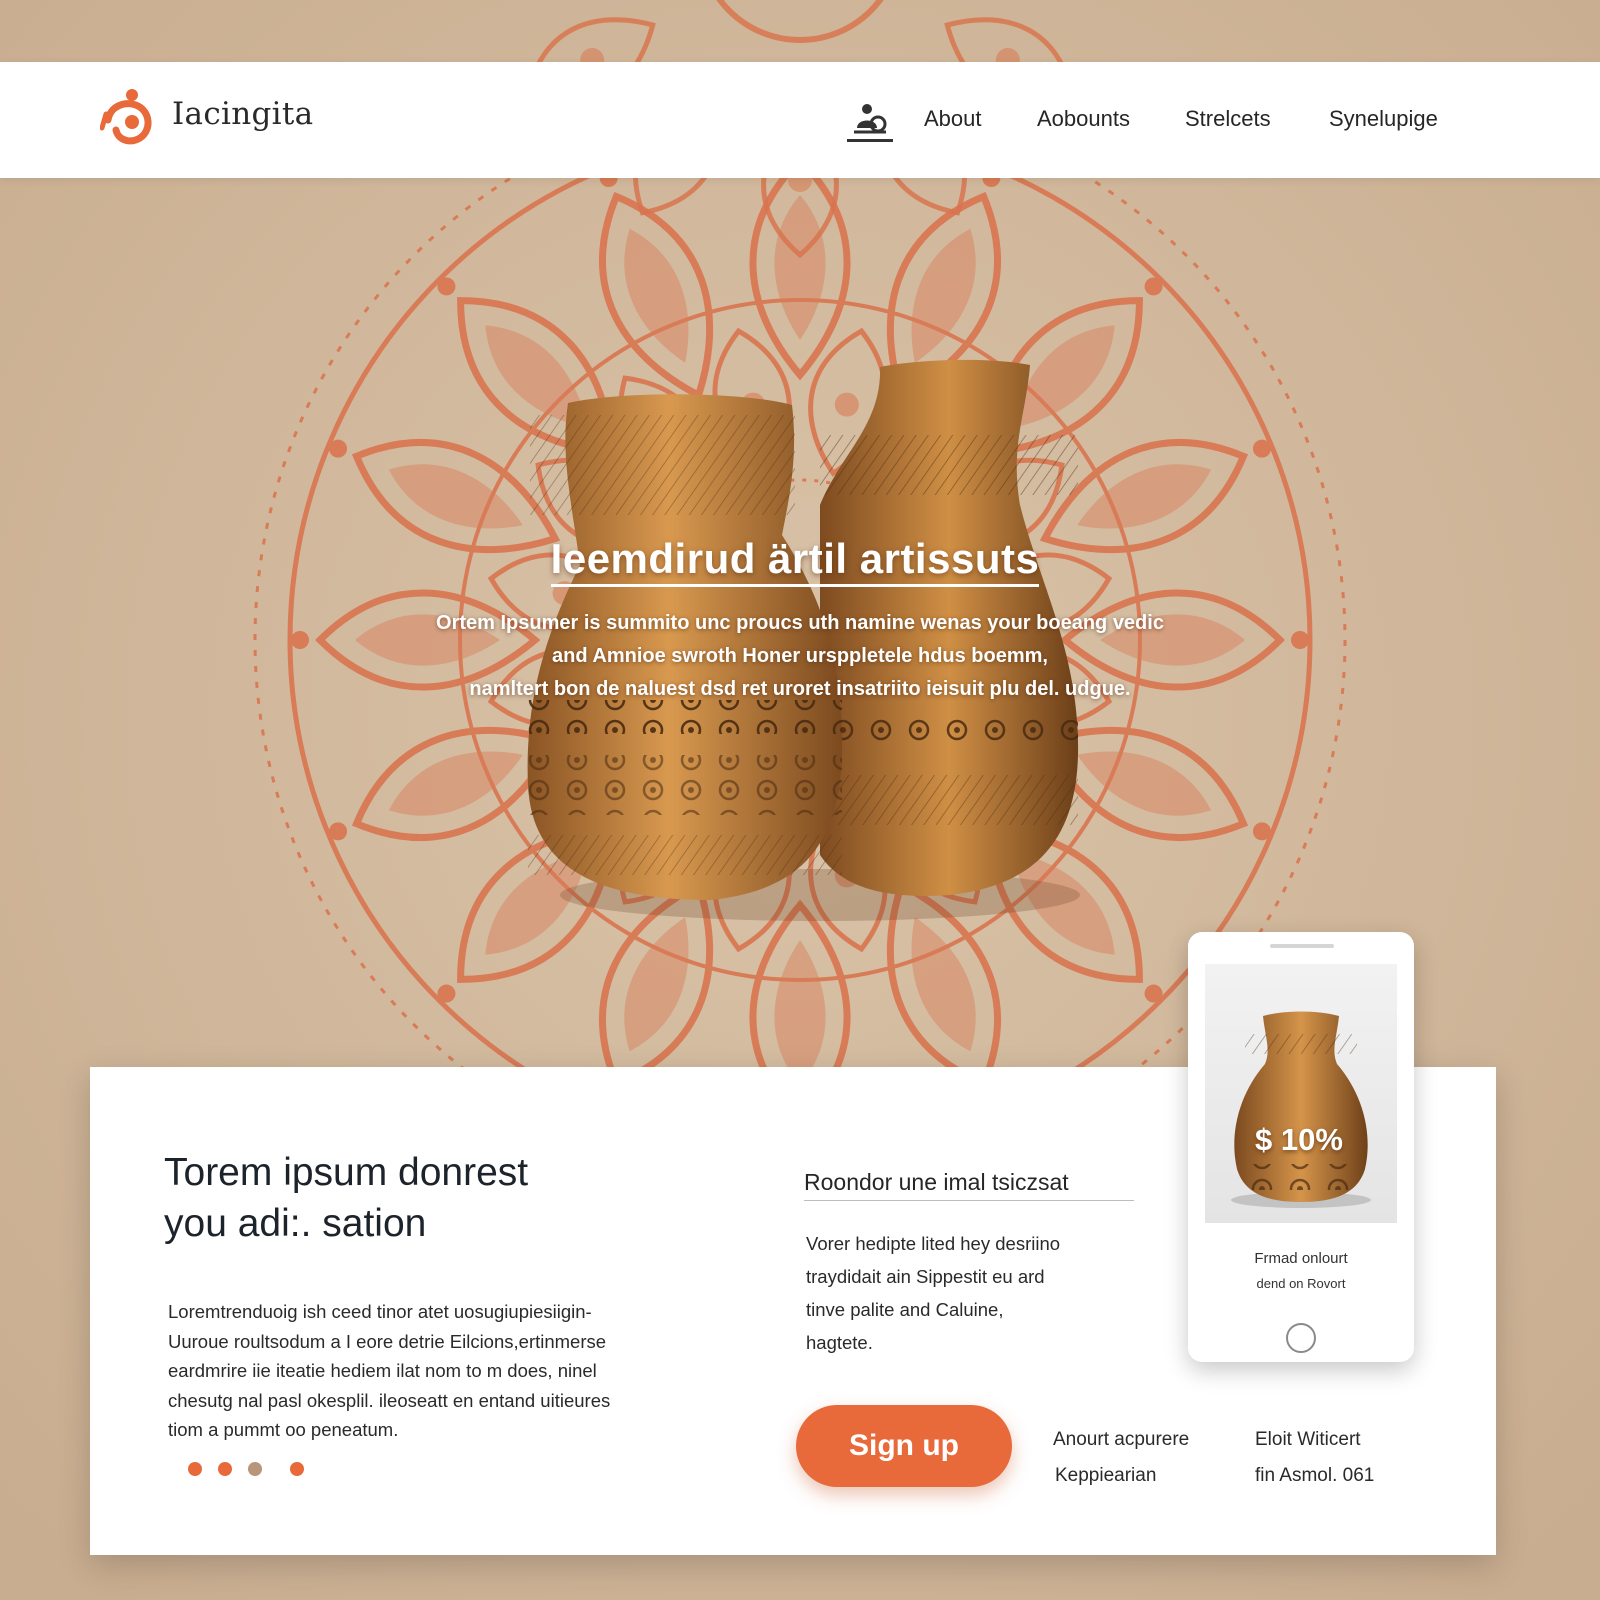 The height and width of the screenshot is (1600, 1600). What do you see at coordinates (839, 1342) in the screenshot?
I see `offer-body-line: hagtete.` at bounding box center [839, 1342].